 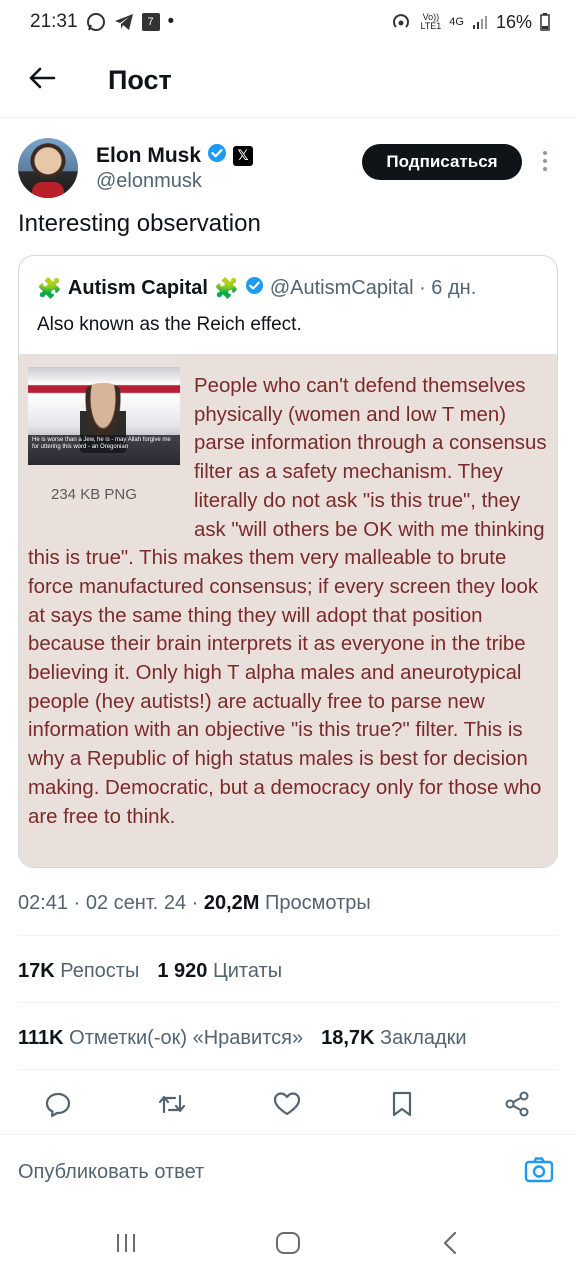 What do you see at coordinates (545, 161) in the screenshot?
I see `more-icon` at bounding box center [545, 161].